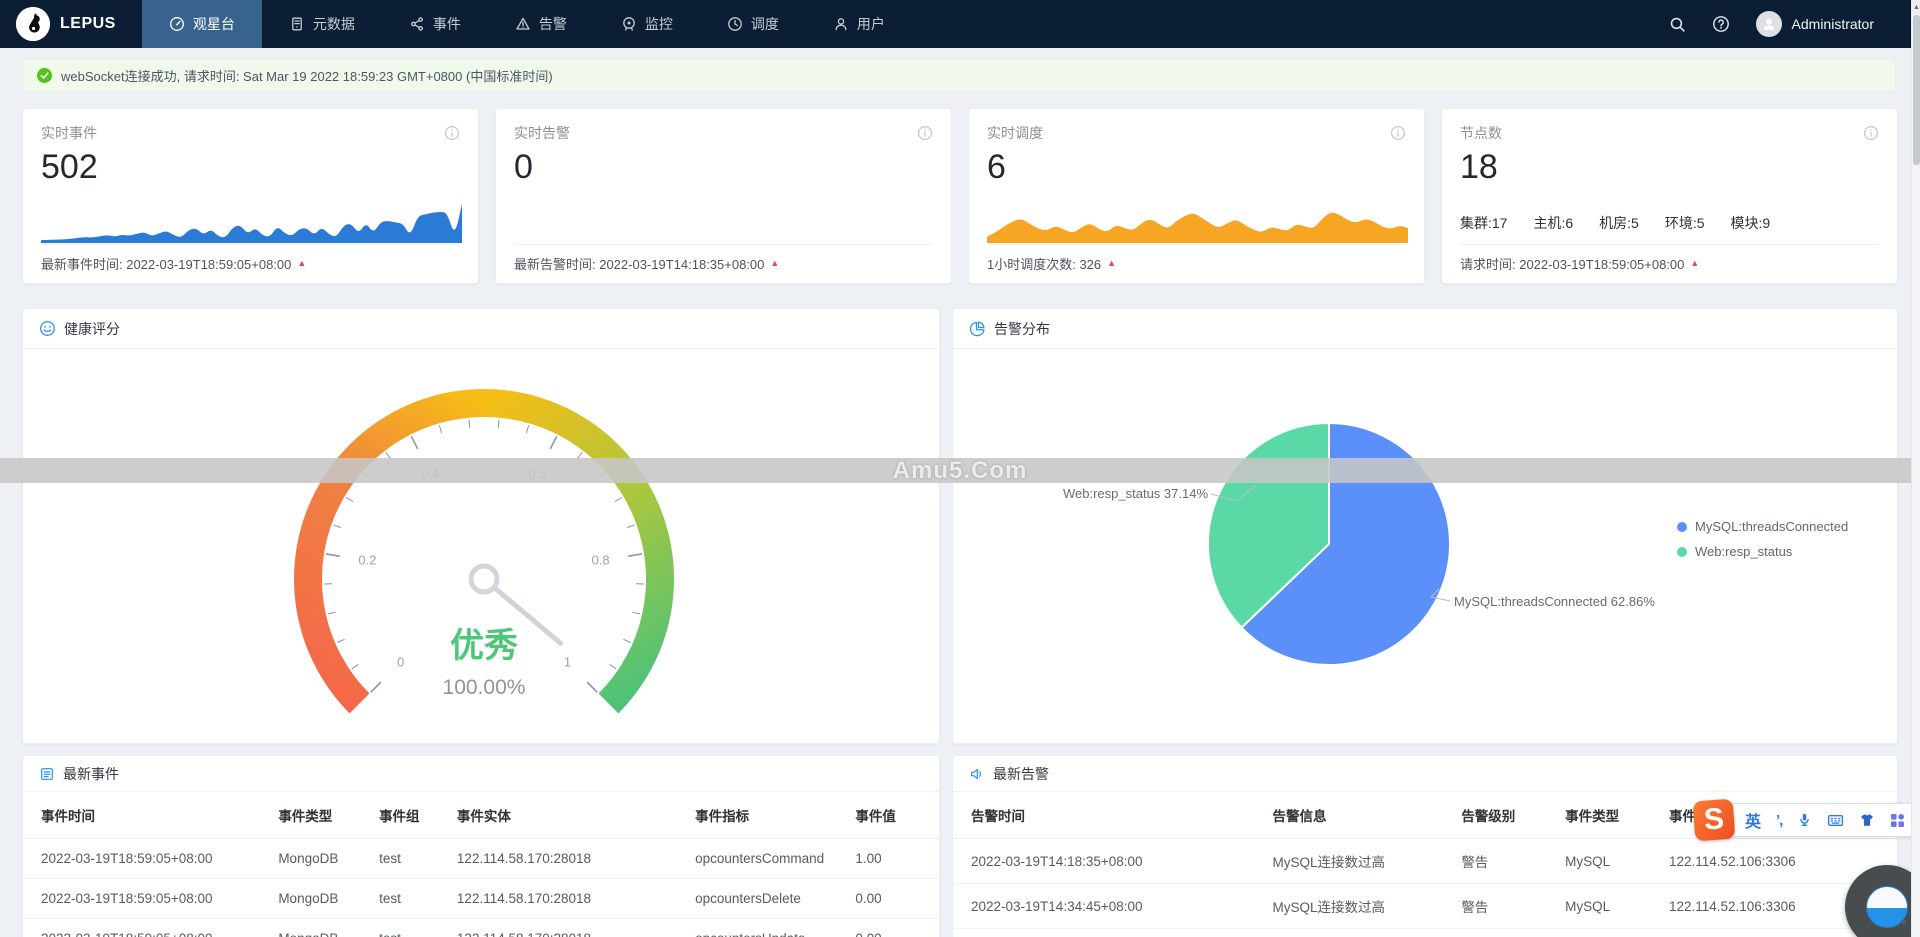  What do you see at coordinates (1022, 328) in the screenshot?
I see `alarm-distribution-title: 告警分布` at bounding box center [1022, 328].